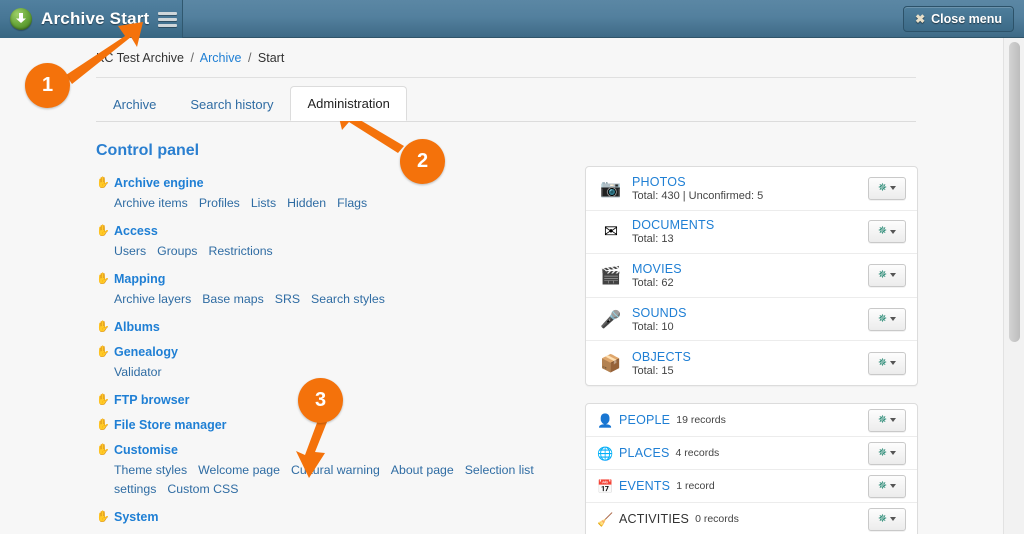 Image resolution: width=1024 pixels, height=534 pixels. I want to click on cp-section-system: ✋ System, so click(331, 517).